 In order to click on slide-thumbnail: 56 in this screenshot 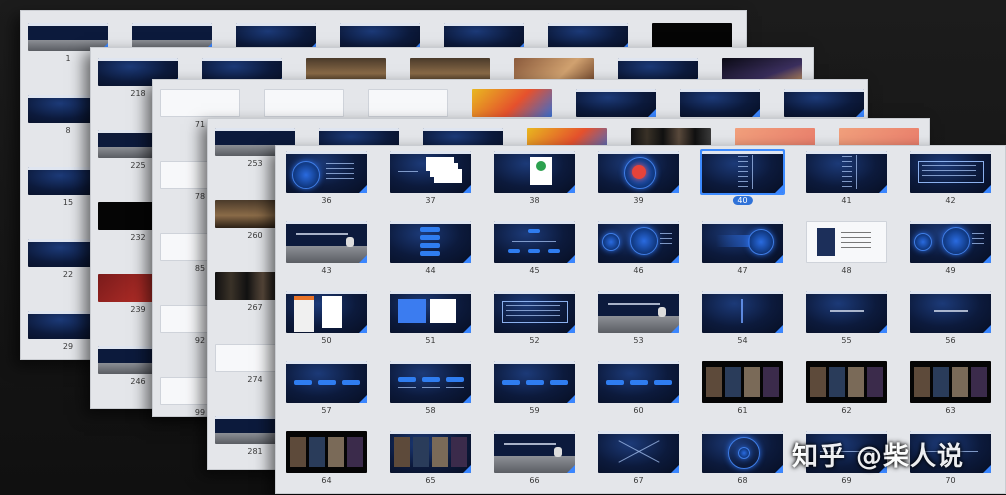, I will do `click(950, 319)`.